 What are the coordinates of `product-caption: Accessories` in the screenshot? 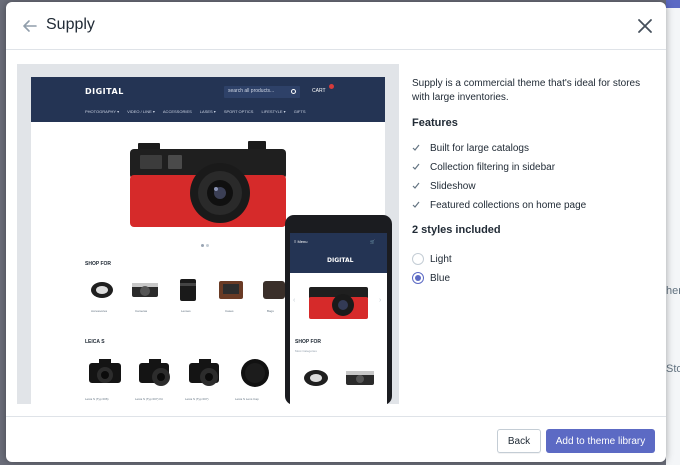 It's located at (99, 311).